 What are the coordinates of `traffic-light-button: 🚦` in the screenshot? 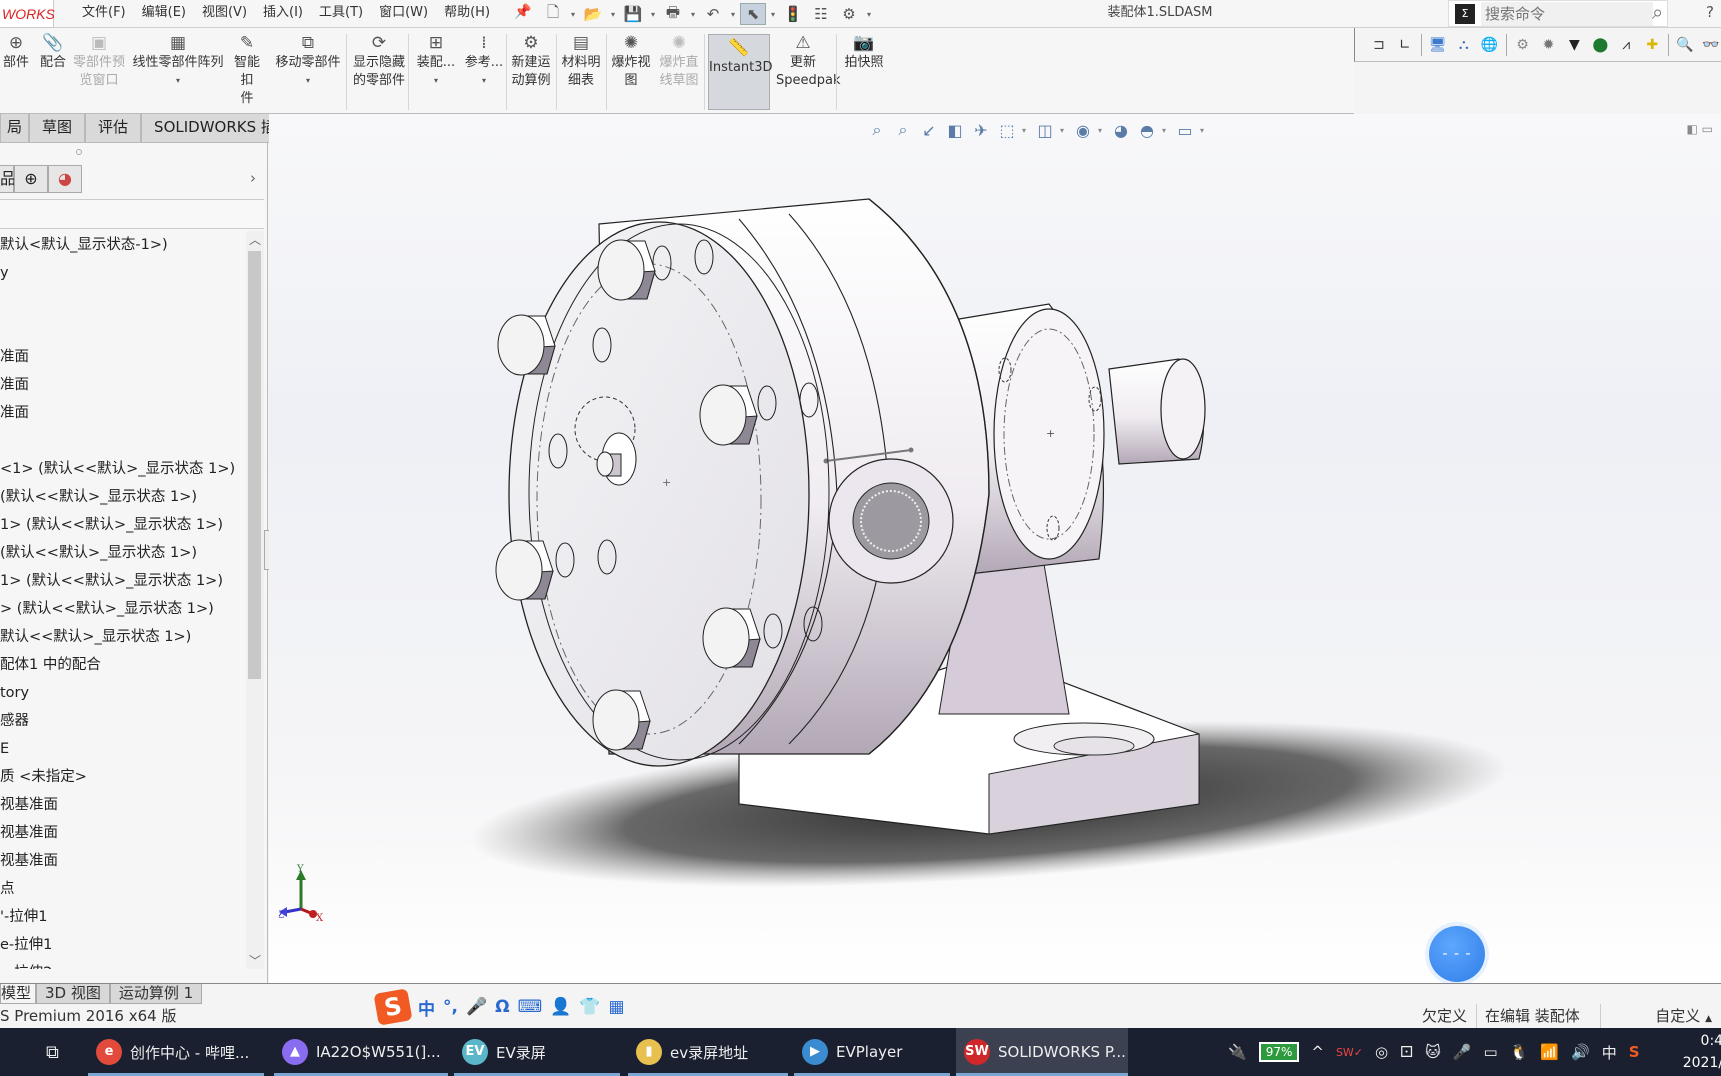 It's located at (793, 14).